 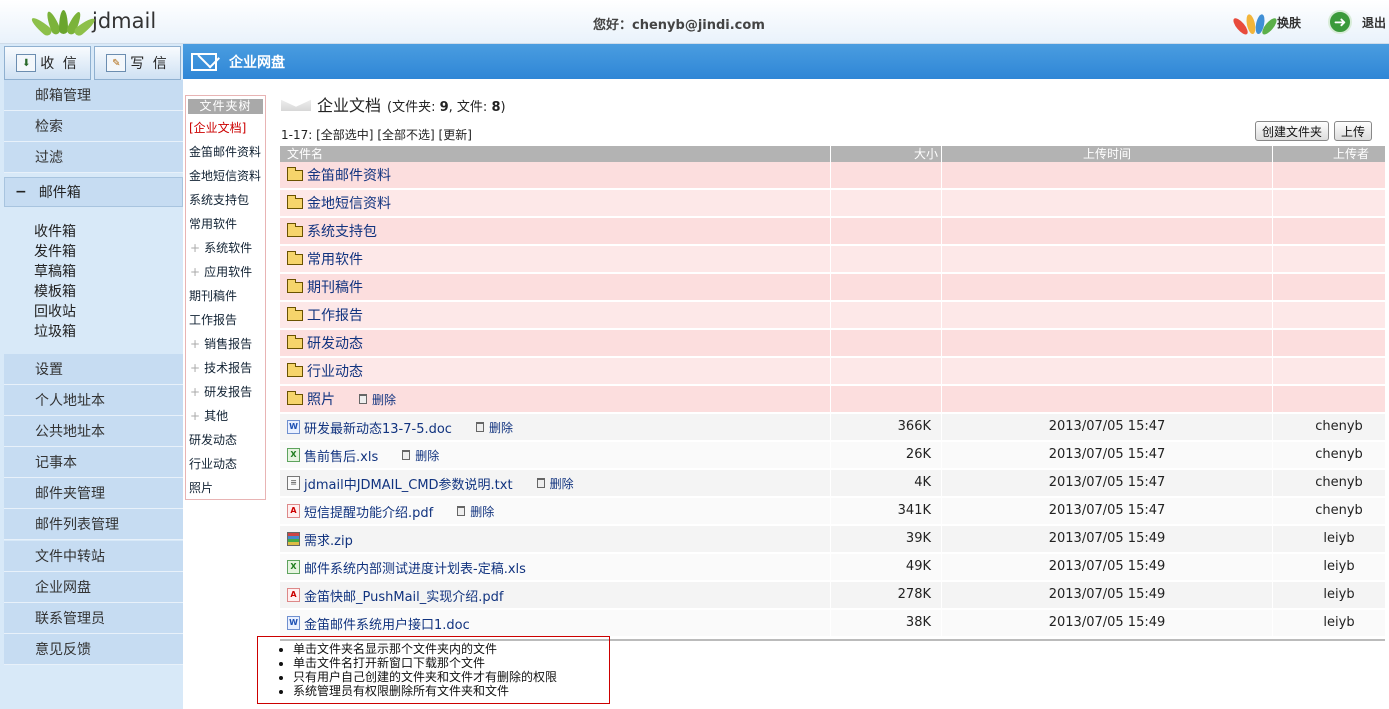 I want to click on tree-item: 金地短信资料, so click(x=225, y=176).